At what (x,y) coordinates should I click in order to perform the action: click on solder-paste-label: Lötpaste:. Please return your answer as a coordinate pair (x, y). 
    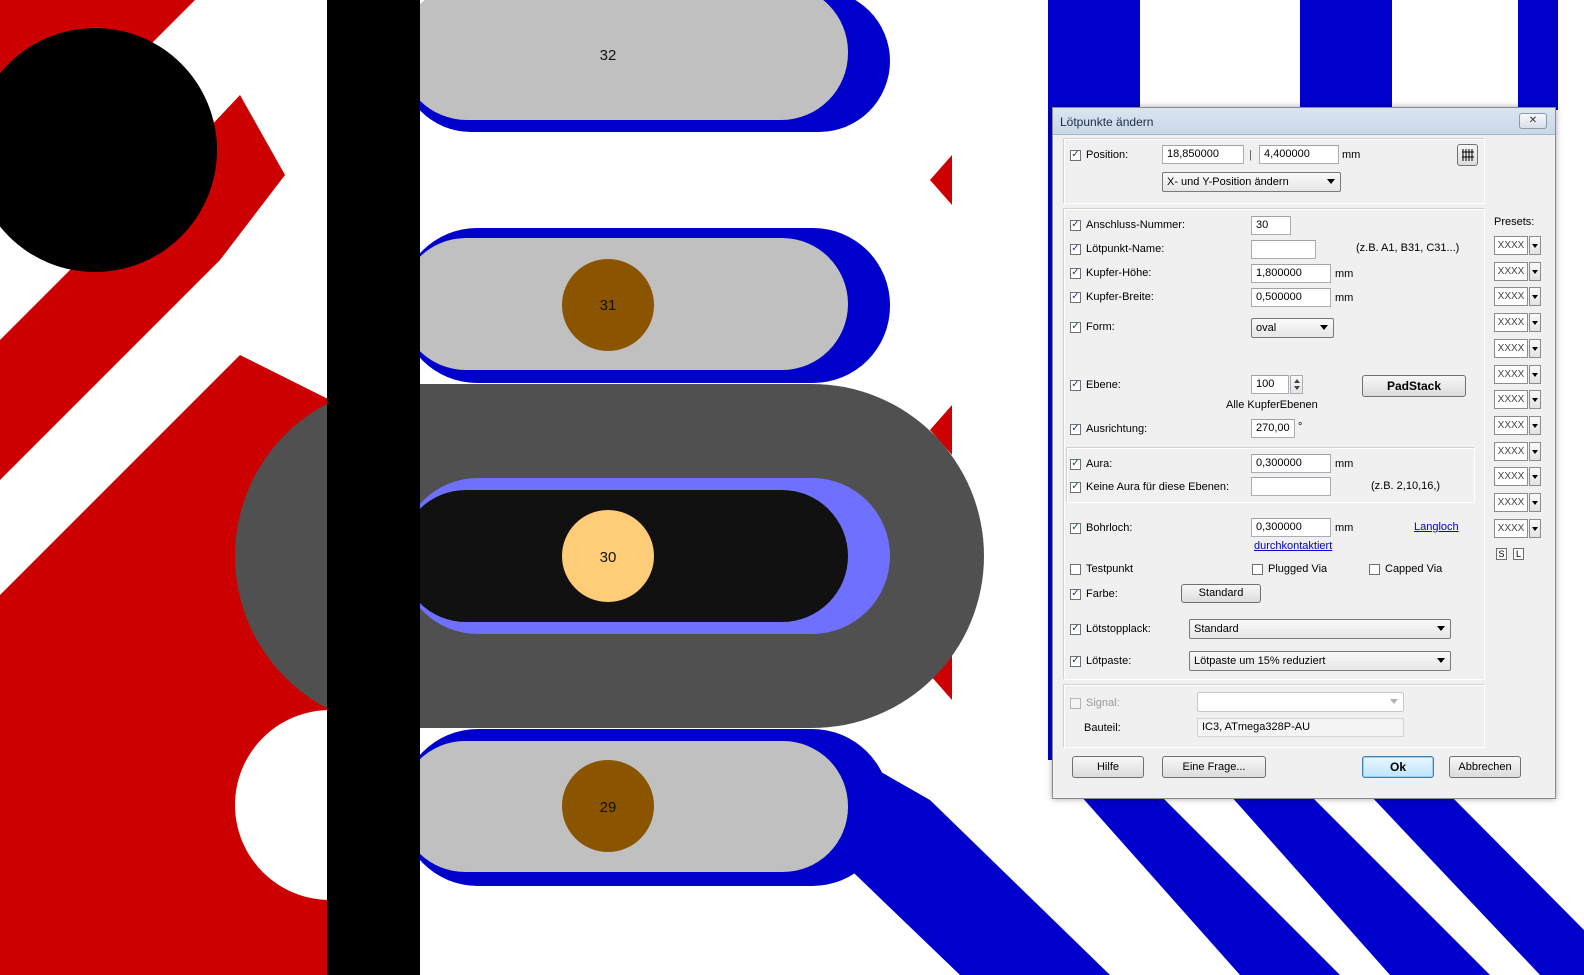
    Looking at the image, I should click on (1109, 661).